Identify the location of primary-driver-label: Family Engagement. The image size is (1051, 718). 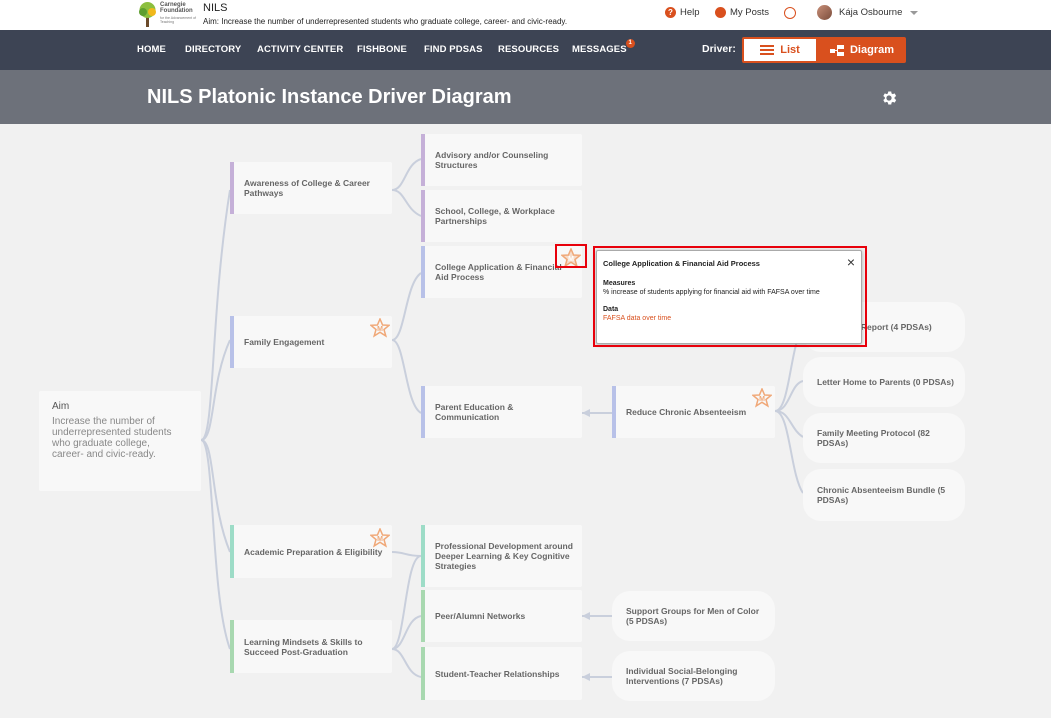
(284, 342).